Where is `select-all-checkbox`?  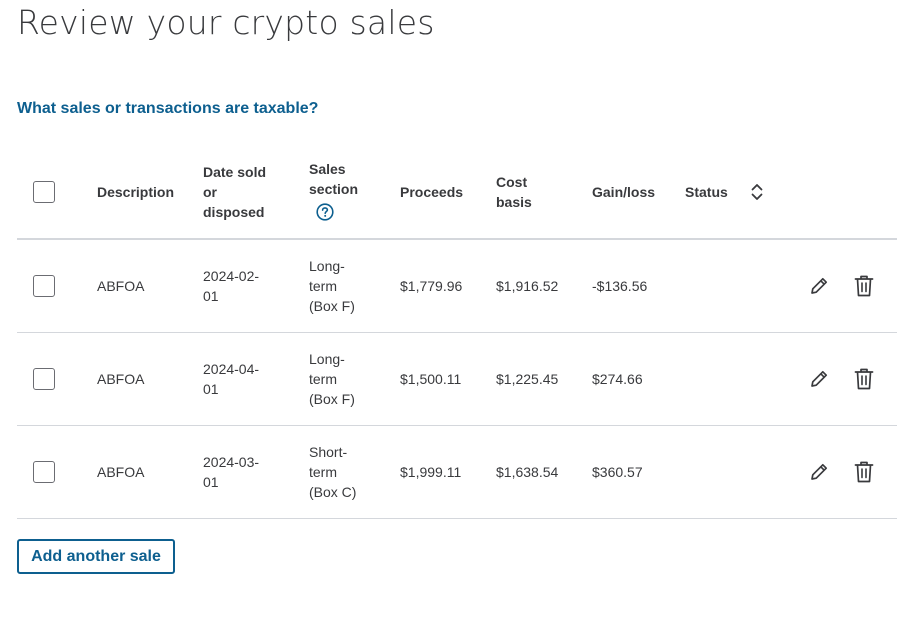 select-all-checkbox is located at coordinates (44, 192).